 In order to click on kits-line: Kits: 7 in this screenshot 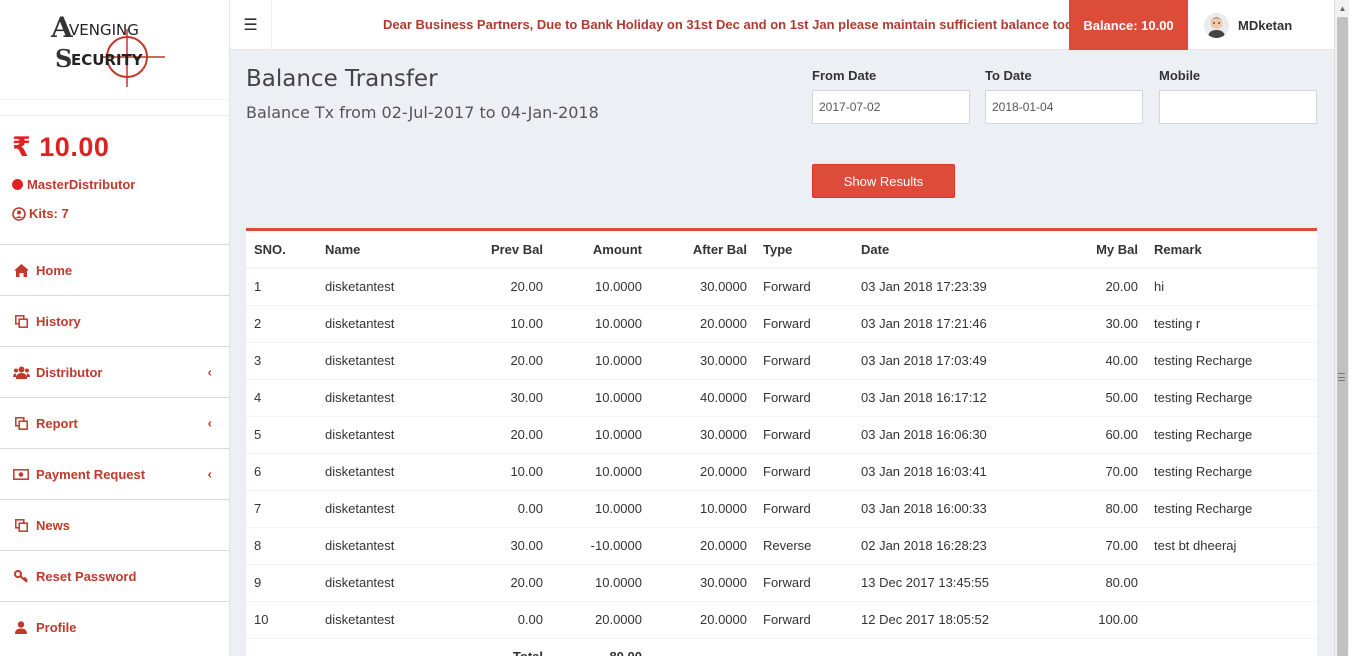, I will do `click(114, 213)`.